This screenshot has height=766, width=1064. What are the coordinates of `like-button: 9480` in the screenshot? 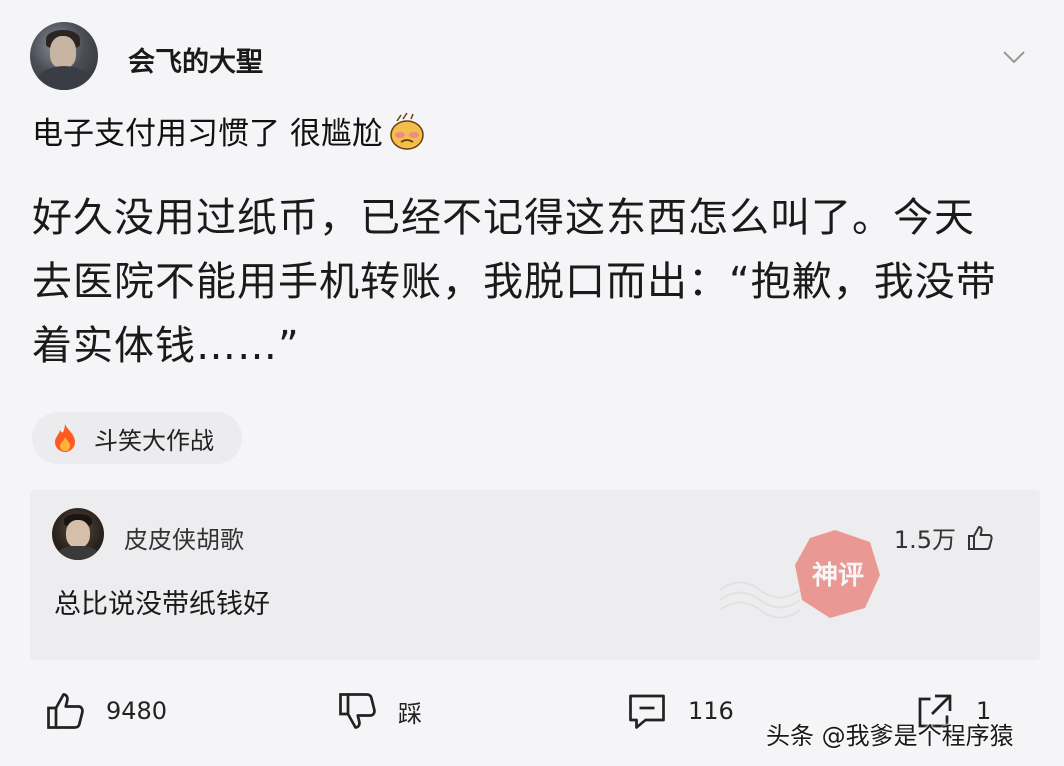 It's located at (105, 711).